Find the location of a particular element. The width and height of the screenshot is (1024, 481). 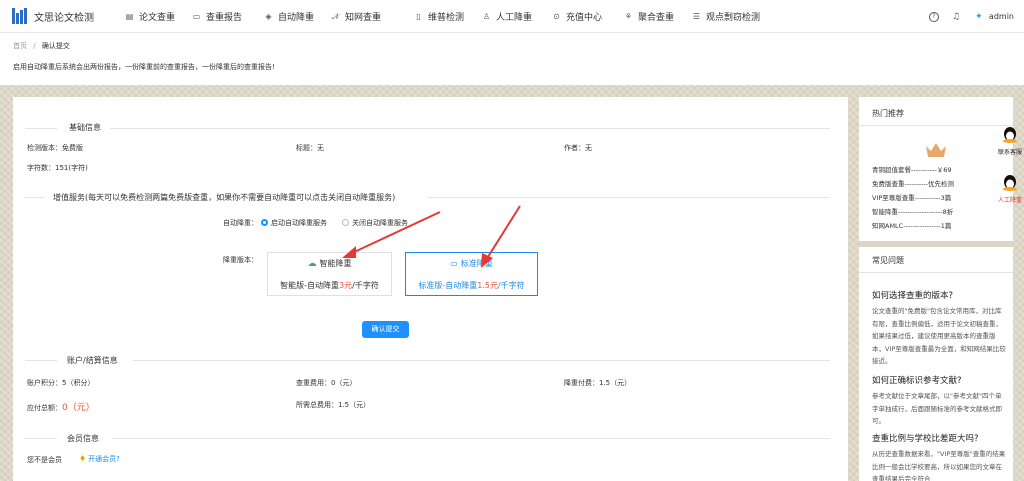

account-heading: 账户/结算信息 is located at coordinates (92, 360).